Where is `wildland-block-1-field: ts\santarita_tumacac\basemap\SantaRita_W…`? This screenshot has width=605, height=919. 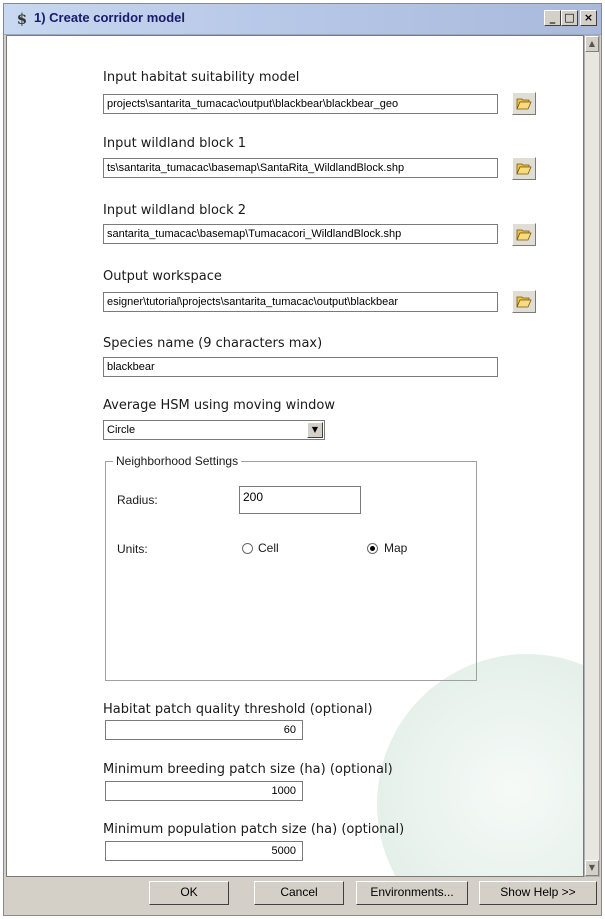
wildland-block-1-field: ts\santarita_tumacac\basemap\SantaRita_W… is located at coordinates (300, 168).